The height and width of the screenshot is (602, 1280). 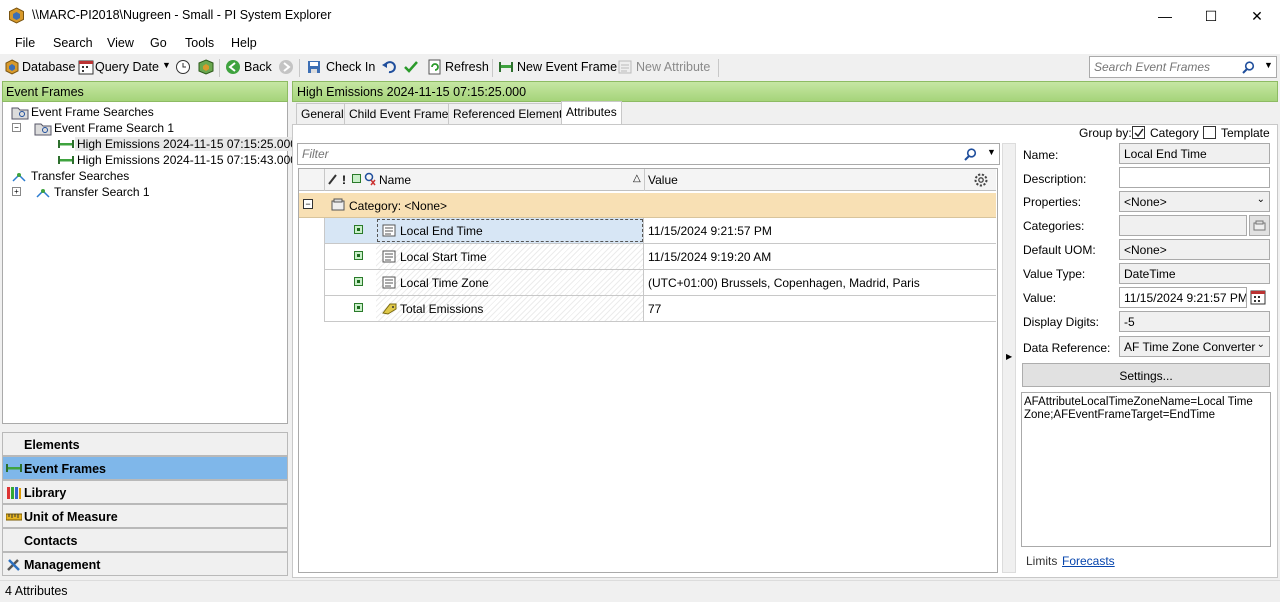 What do you see at coordinates (389, 67) in the screenshot?
I see `undo-icon` at bounding box center [389, 67].